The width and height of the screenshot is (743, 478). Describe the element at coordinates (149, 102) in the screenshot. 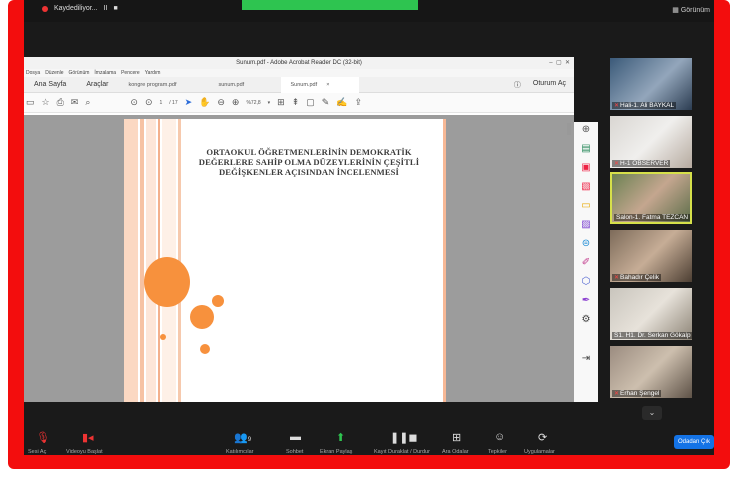

I see `next-page-icon: ⊙` at that location.